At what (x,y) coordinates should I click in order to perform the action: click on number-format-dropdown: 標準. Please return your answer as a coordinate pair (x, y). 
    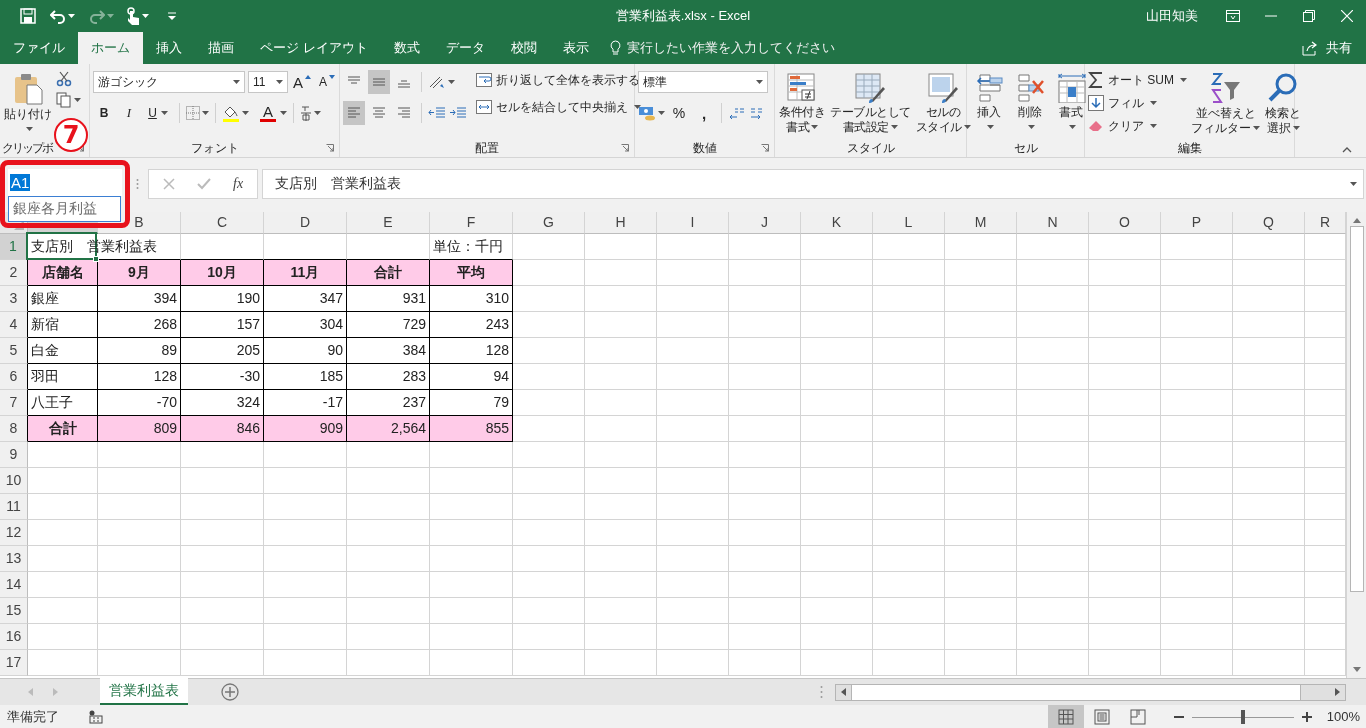
    Looking at the image, I should click on (703, 82).